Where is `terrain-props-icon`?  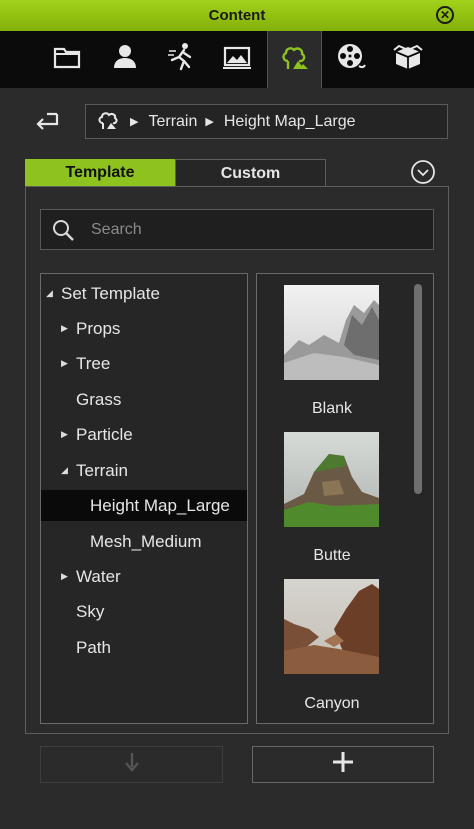
terrain-props-icon is located at coordinates (295, 59).